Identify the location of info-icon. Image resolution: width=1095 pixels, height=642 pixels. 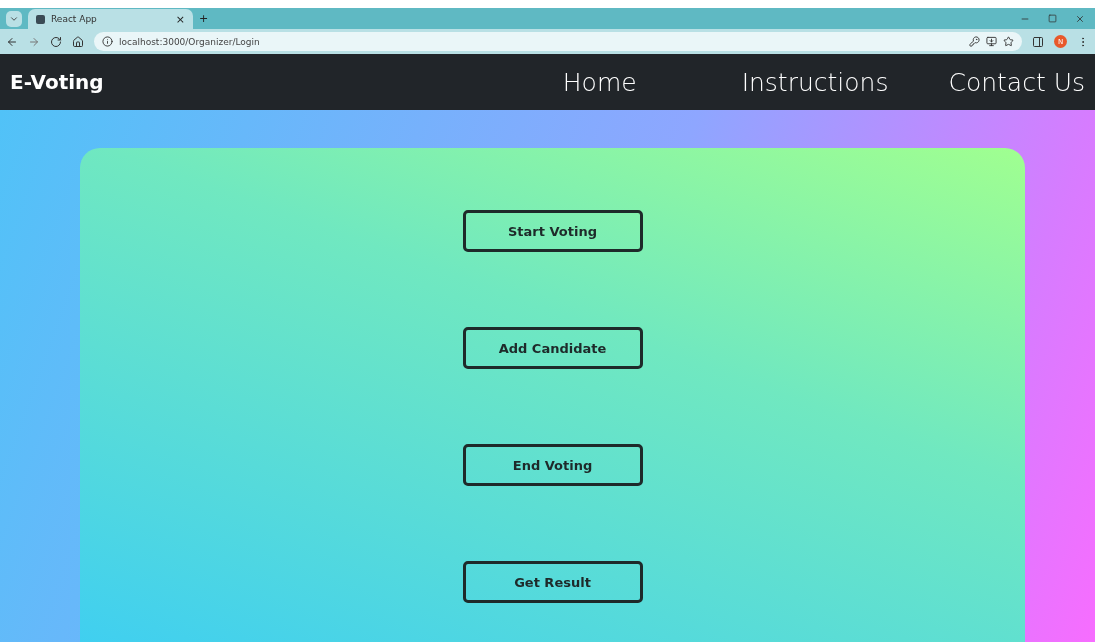
(107, 41).